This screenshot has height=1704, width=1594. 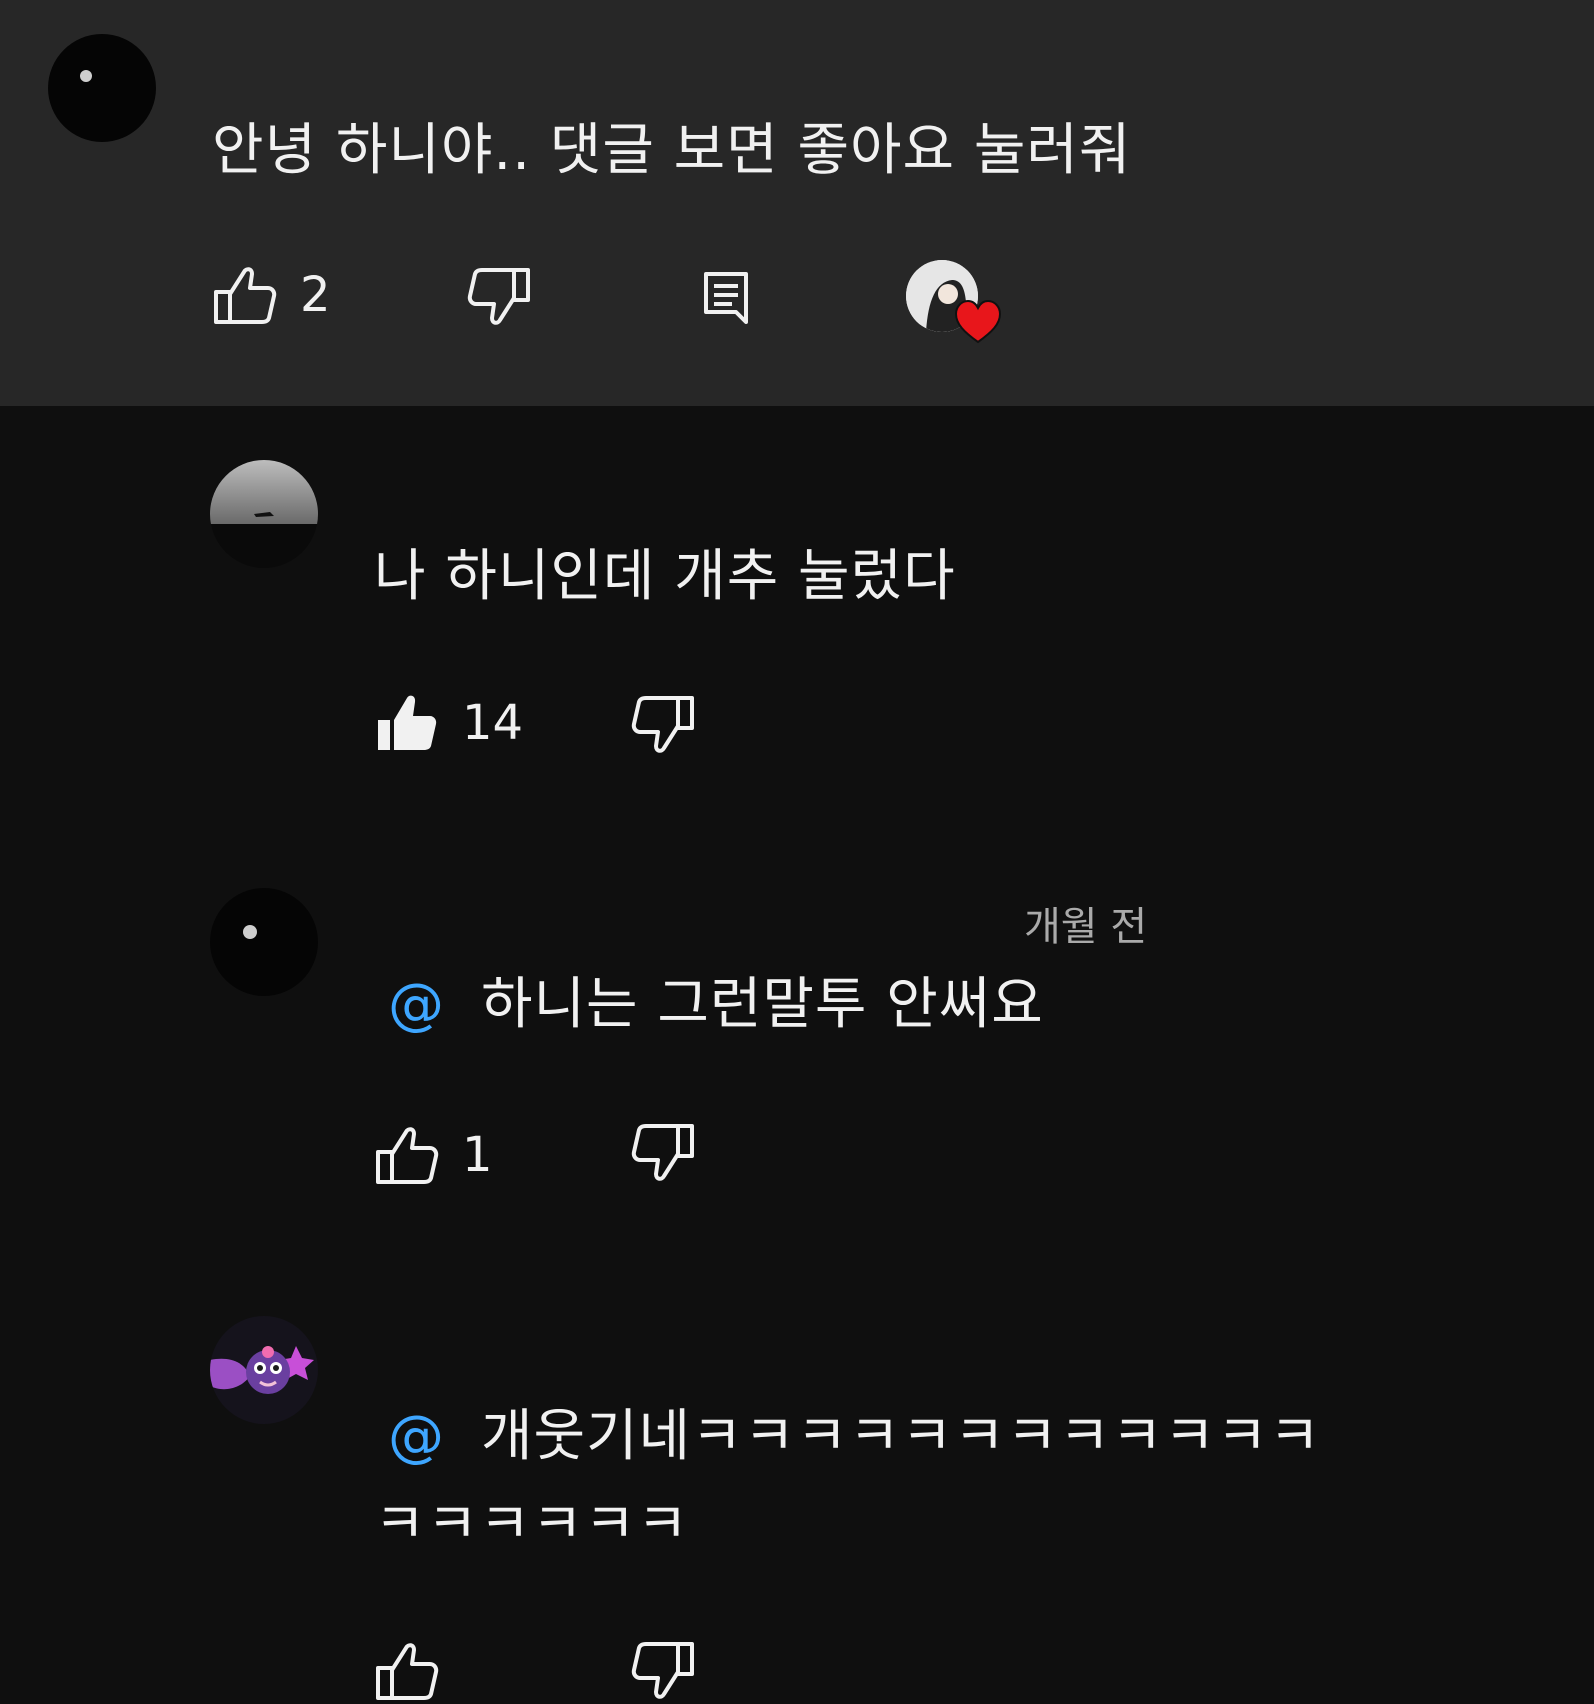 I want to click on like-button-3: 1, so click(x=433, y=1155).